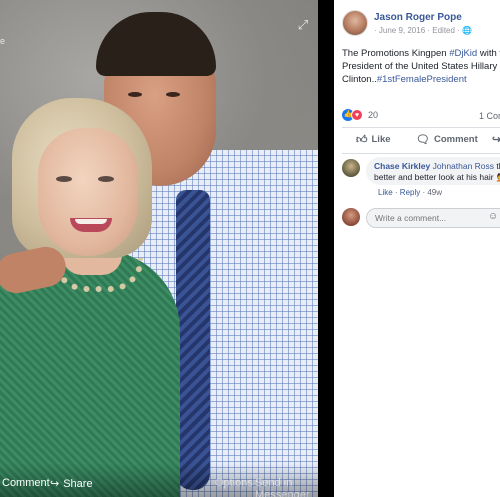  Describe the element at coordinates (303, 25) in the screenshot. I see `expand-icon: ⤢` at that location.